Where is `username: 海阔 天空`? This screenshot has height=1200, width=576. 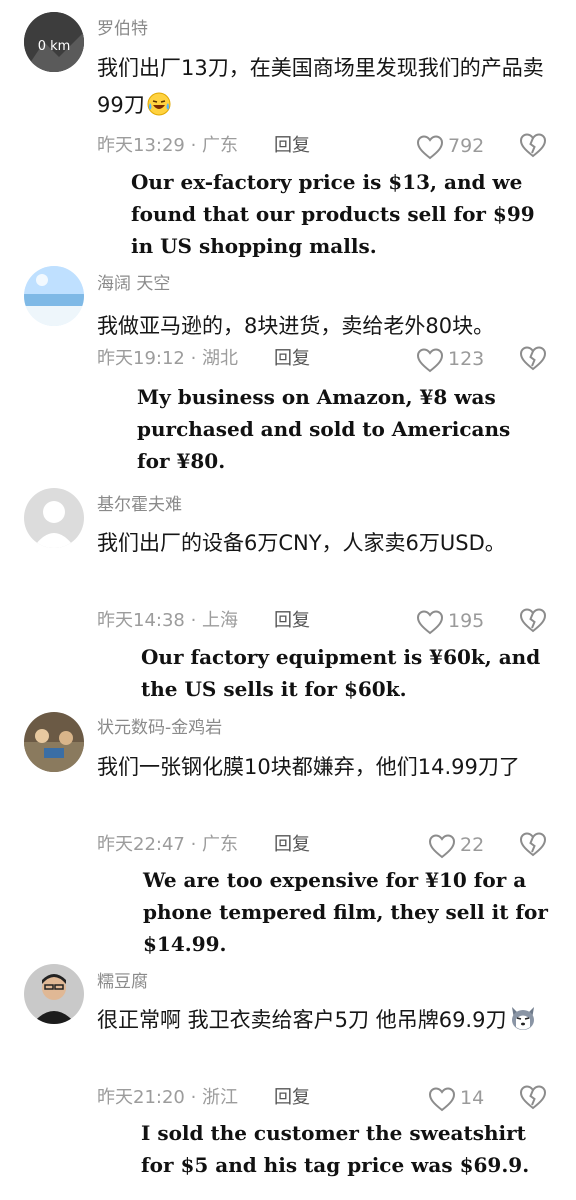 username: 海阔 天空 is located at coordinates (133, 284).